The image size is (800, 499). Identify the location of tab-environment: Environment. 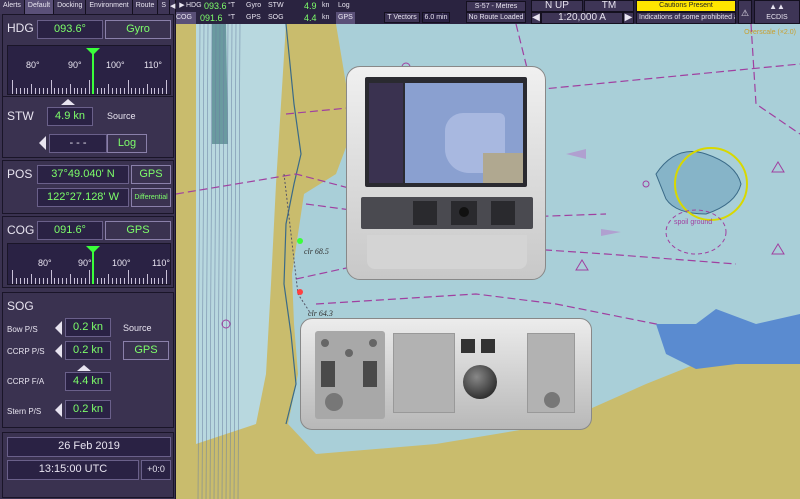
(109, 7).